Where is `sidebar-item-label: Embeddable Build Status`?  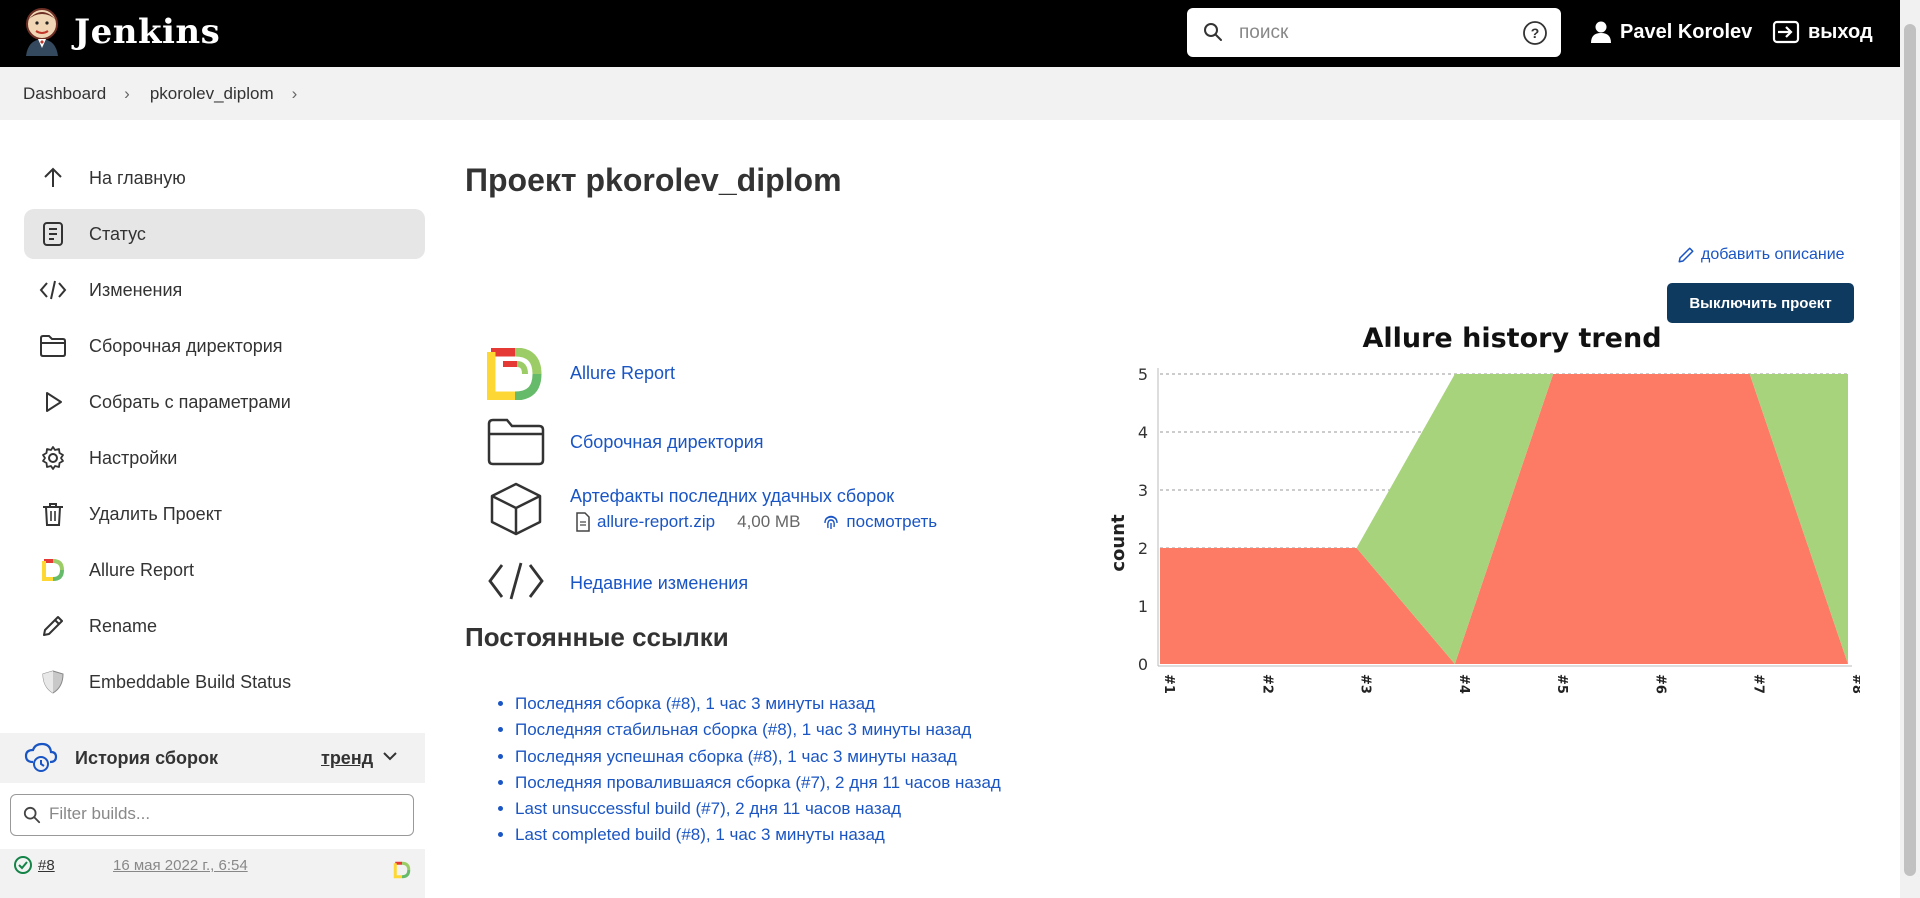 sidebar-item-label: Embeddable Build Status is located at coordinates (190, 681).